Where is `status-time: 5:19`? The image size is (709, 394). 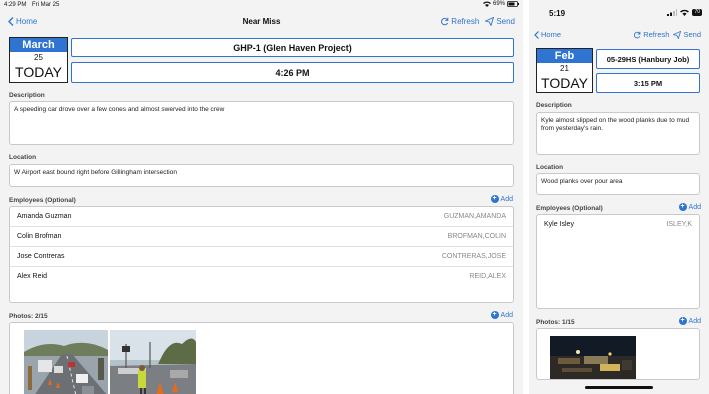
status-time: 5:19 is located at coordinates (557, 13).